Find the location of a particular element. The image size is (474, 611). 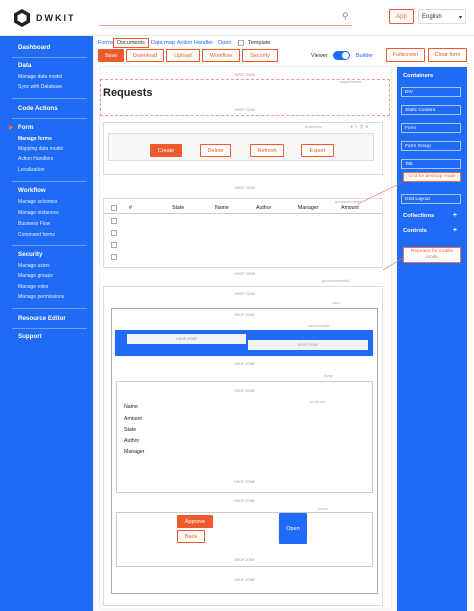

grid-column-header: Author is located at coordinates (263, 208).